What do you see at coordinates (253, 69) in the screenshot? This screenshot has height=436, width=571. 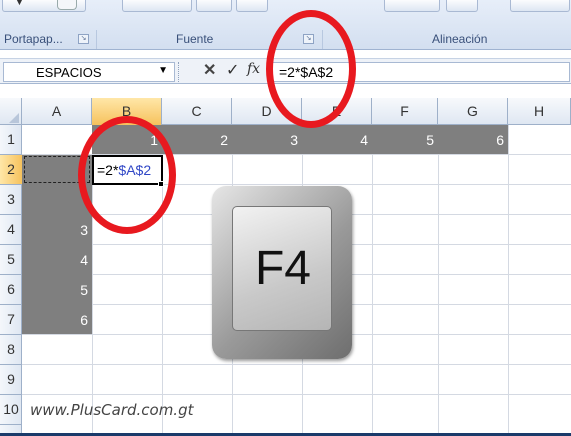 I see `insert-function-icon: fx` at bounding box center [253, 69].